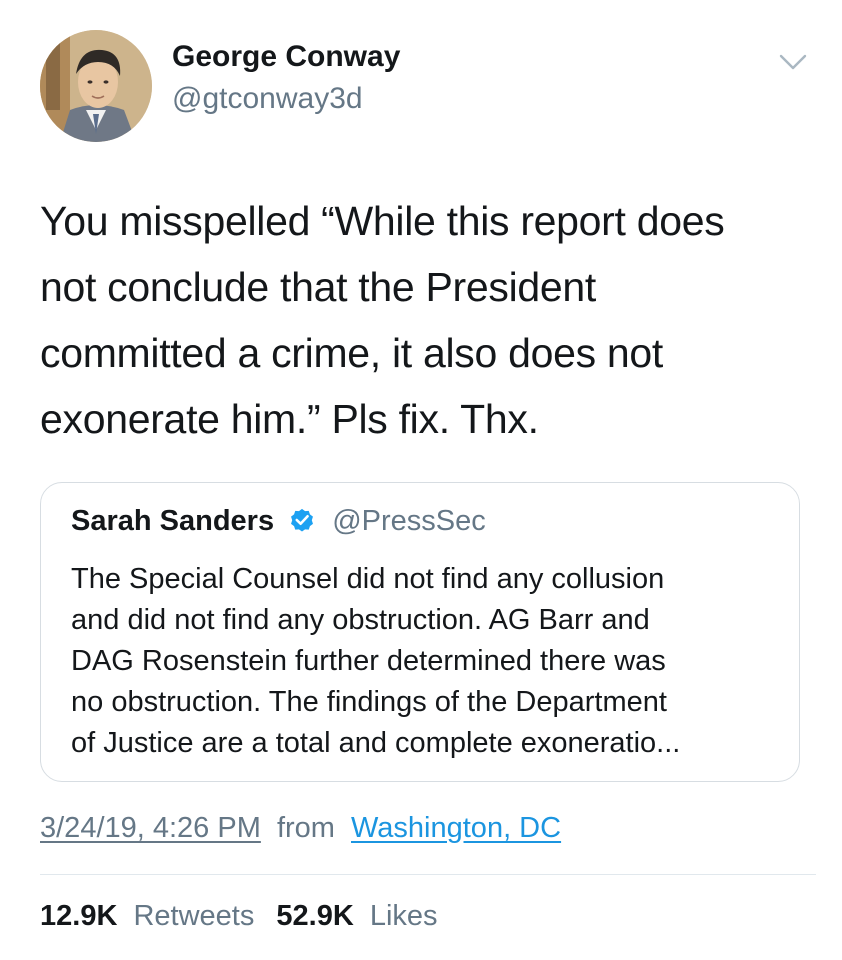 The height and width of the screenshot is (960, 842). What do you see at coordinates (267, 99) in the screenshot?
I see `author-handle: @gtconway3d` at bounding box center [267, 99].